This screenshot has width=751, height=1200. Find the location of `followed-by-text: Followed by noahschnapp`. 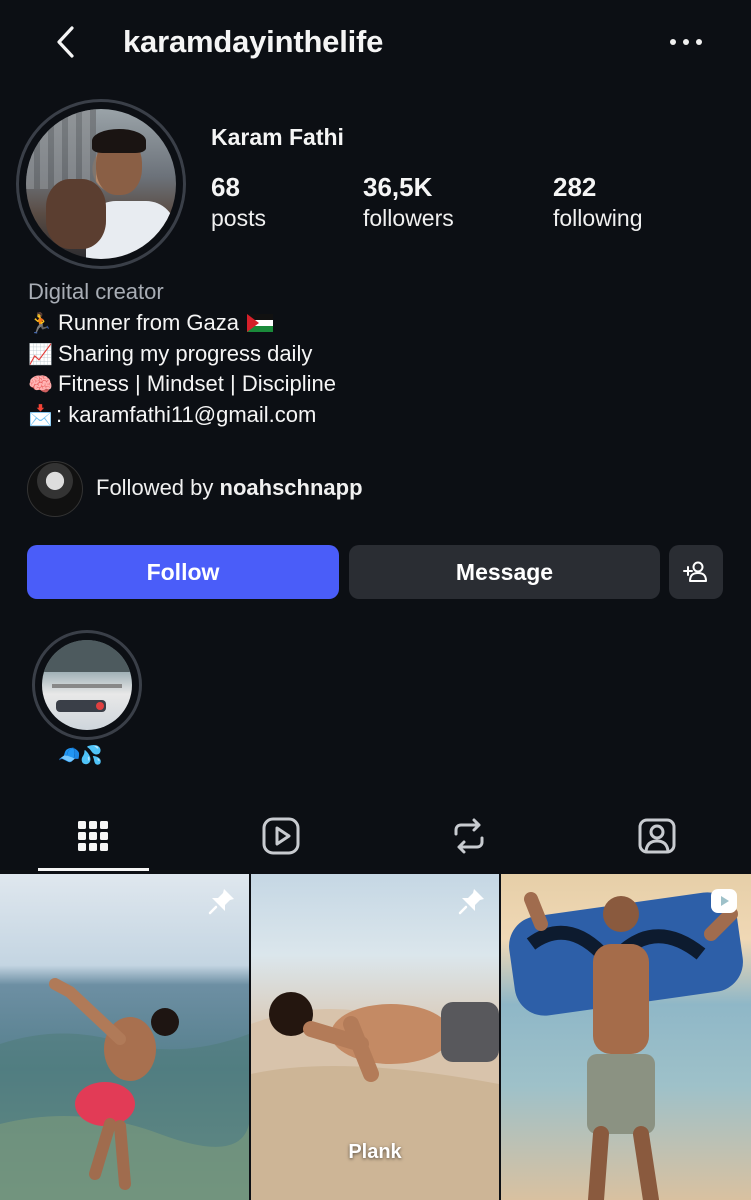

followed-by-text: Followed by noahschnapp is located at coordinates (229, 488).